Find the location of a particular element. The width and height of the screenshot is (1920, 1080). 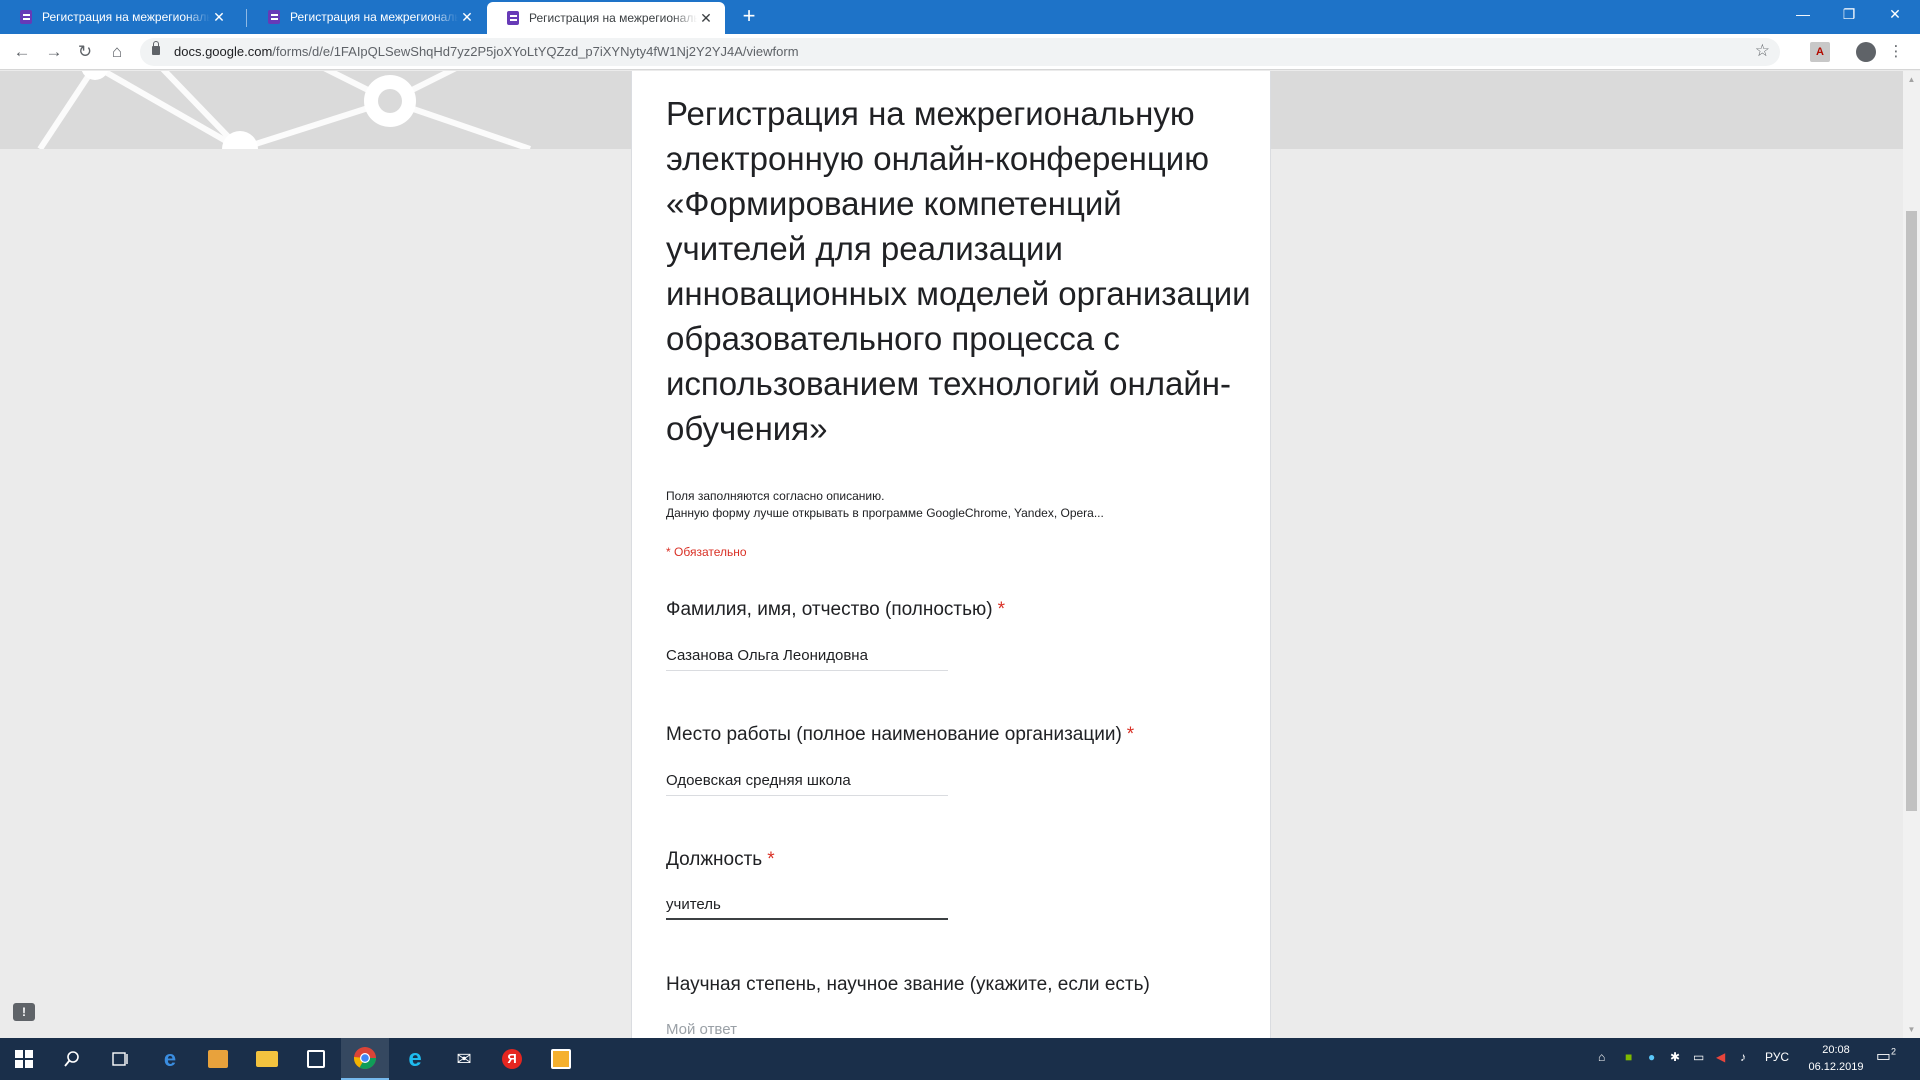

action-center-button: ▭2 is located at coordinates (1886, 1059).